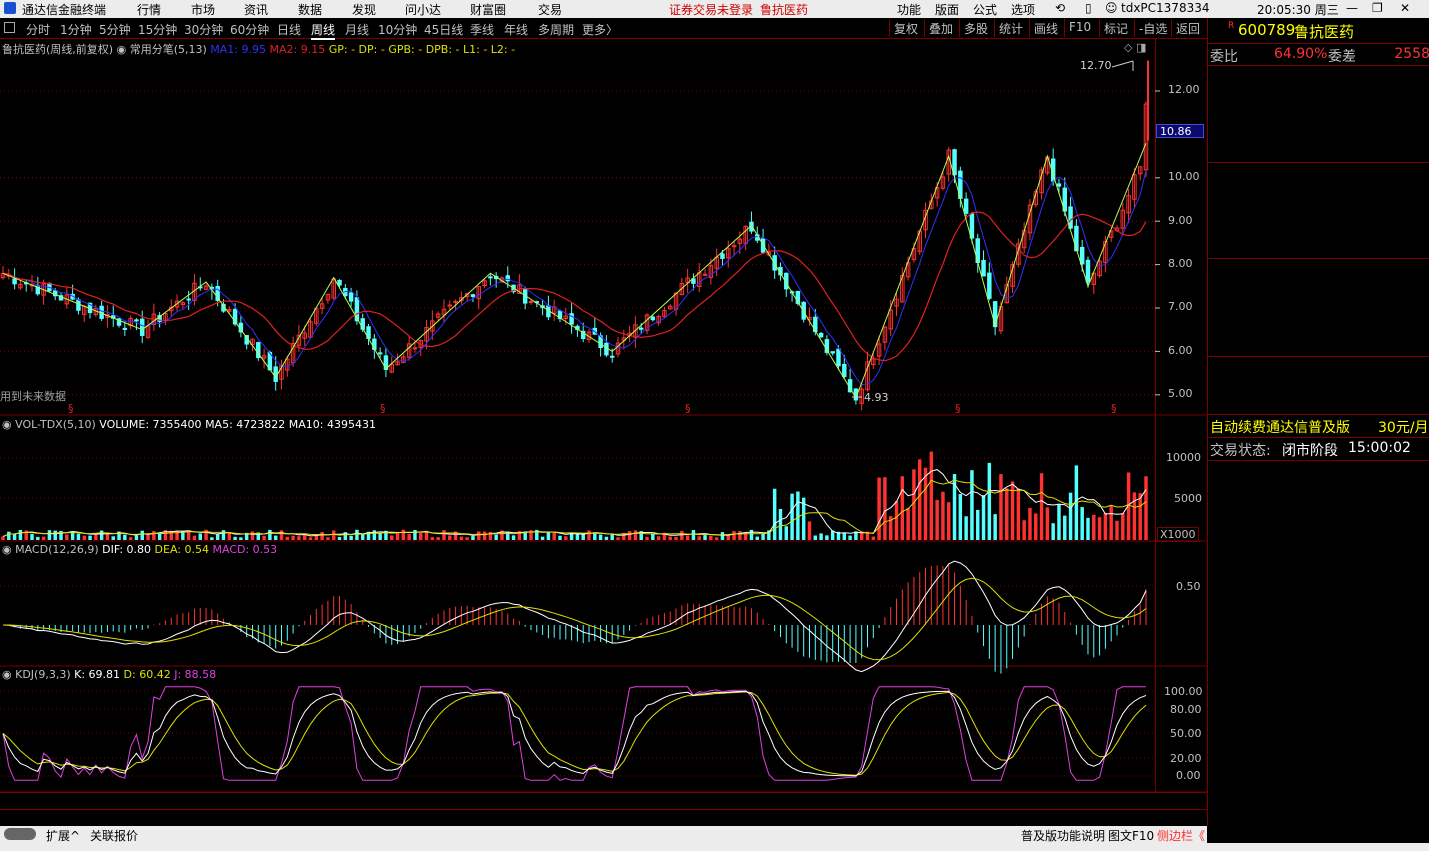  I want to click on menu-zixun: 资讯, so click(256, 9).